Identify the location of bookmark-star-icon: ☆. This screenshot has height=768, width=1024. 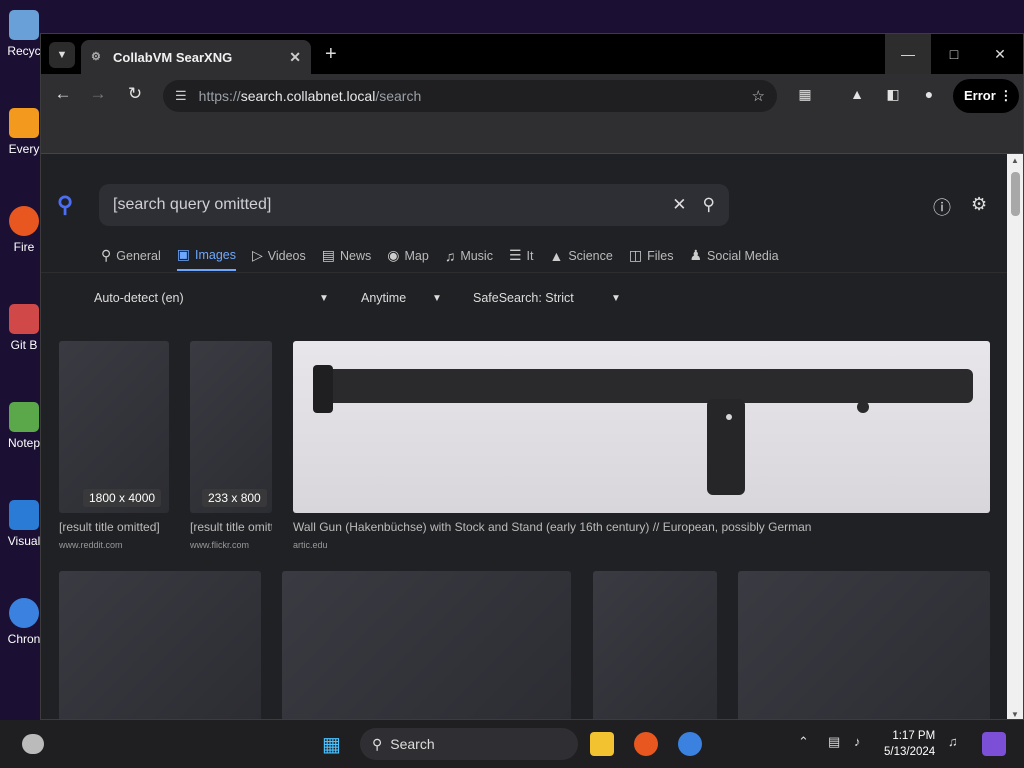
(758, 96).